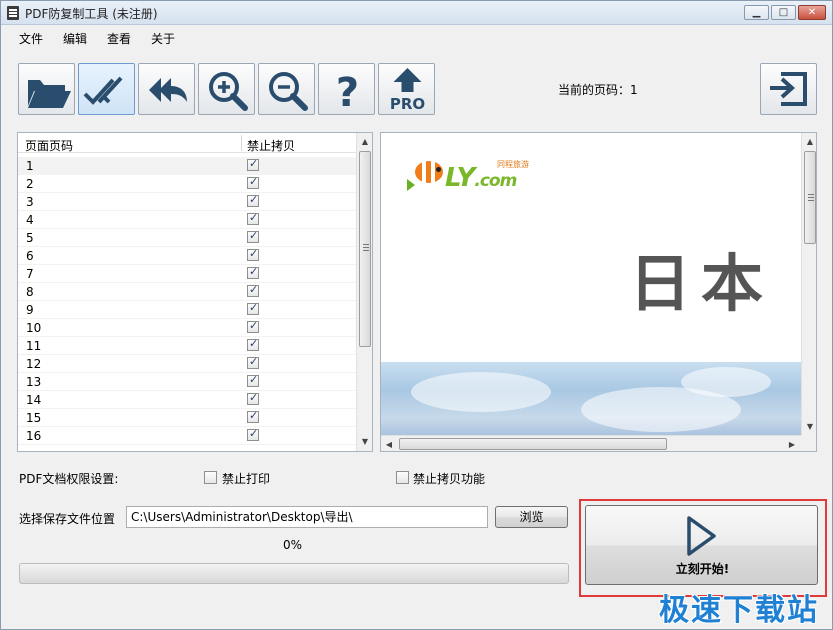 The height and width of the screenshot is (630, 833). What do you see at coordinates (30, 310) in the screenshot?
I see `page-number: 9` at bounding box center [30, 310].